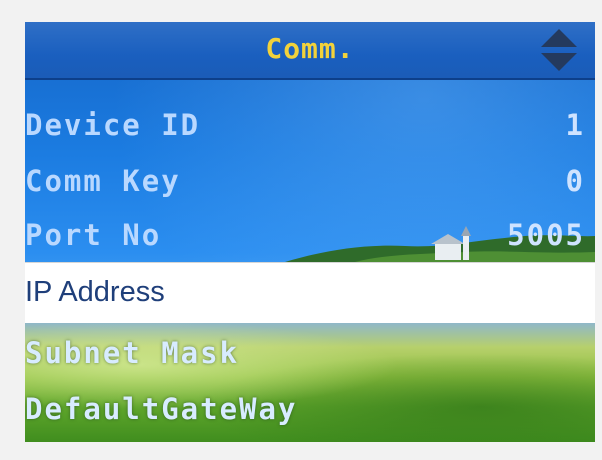  What do you see at coordinates (310, 410) in the screenshot?
I see `menu-item-default-gateway: DefaultGateWay` at bounding box center [310, 410].